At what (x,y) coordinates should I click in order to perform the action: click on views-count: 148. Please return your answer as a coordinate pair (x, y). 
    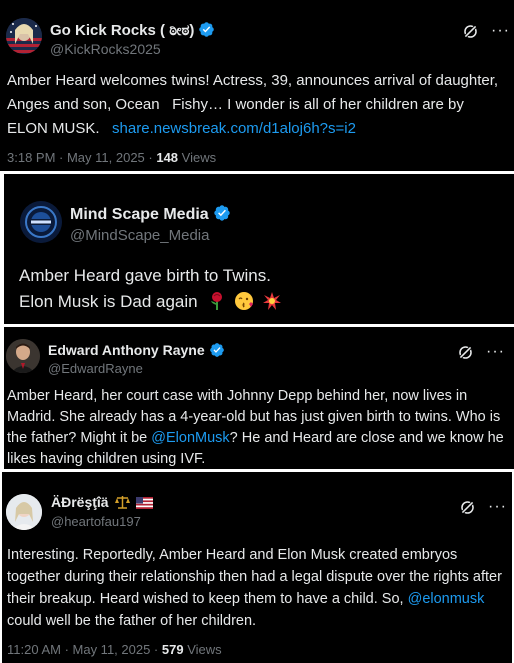
    Looking at the image, I should click on (167, 157).